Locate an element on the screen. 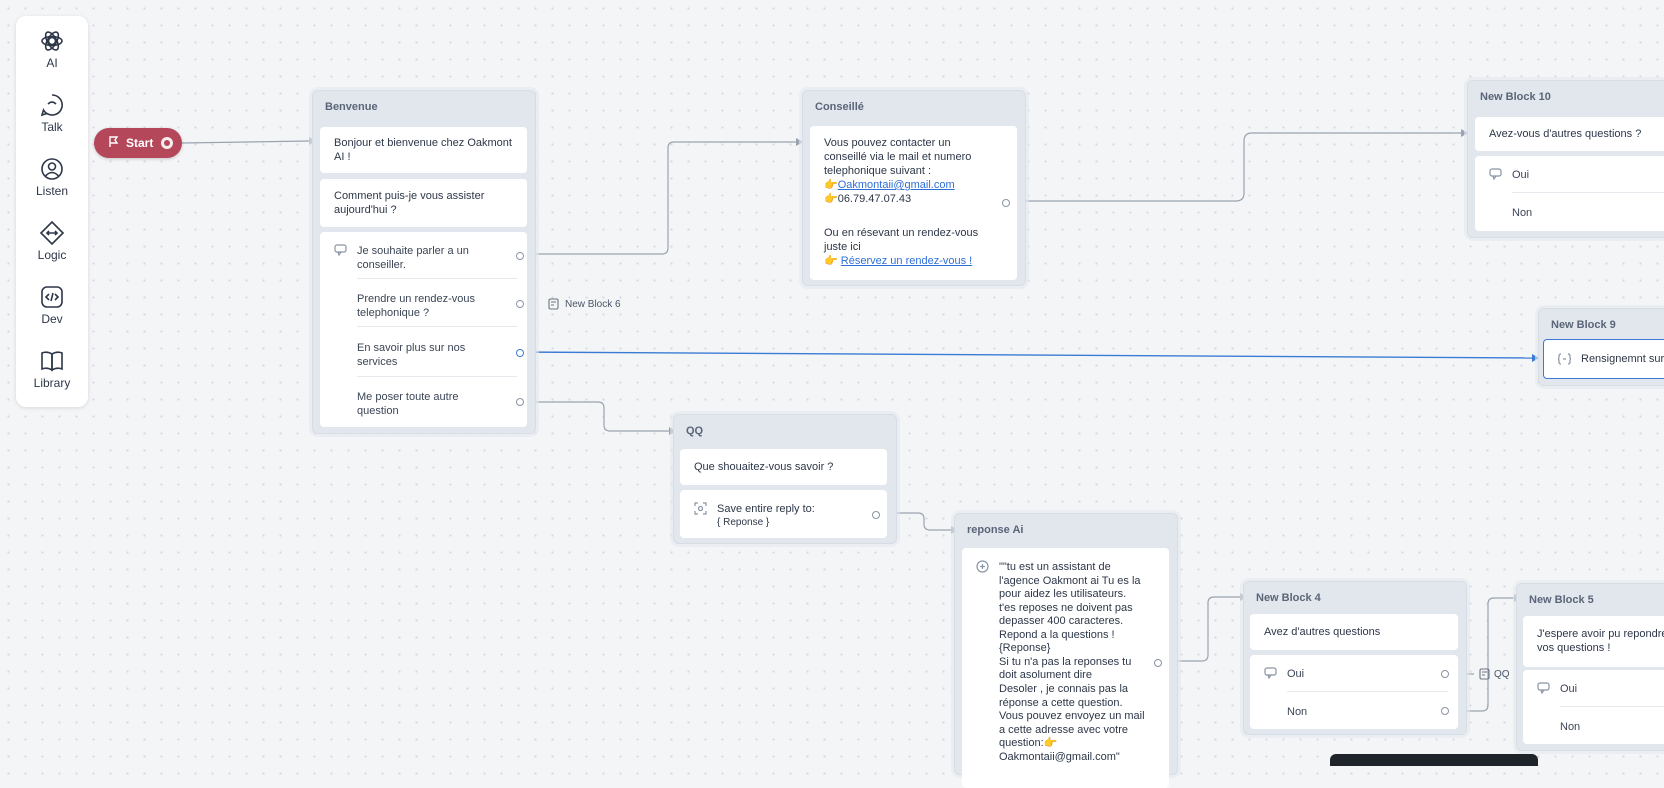 This screenshot has width=1664, height=788. prompt-text: Oakmontaii@gmail.com" is located at coordinates (1059, 757).